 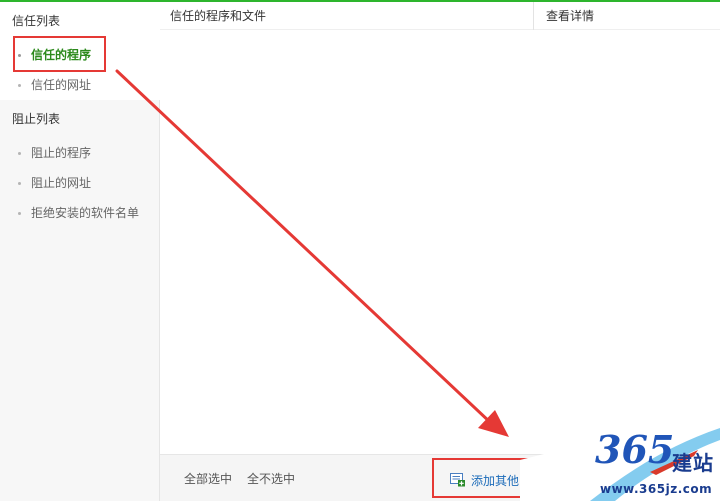 What do you see at coordinates (36, 119) in the screenshot?
I see `block-list-heading: 阻止列表` at bounding box center [36, 119].